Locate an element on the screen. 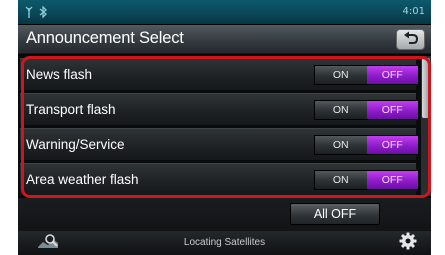  scrollbar is located at coordinates (426, 126).